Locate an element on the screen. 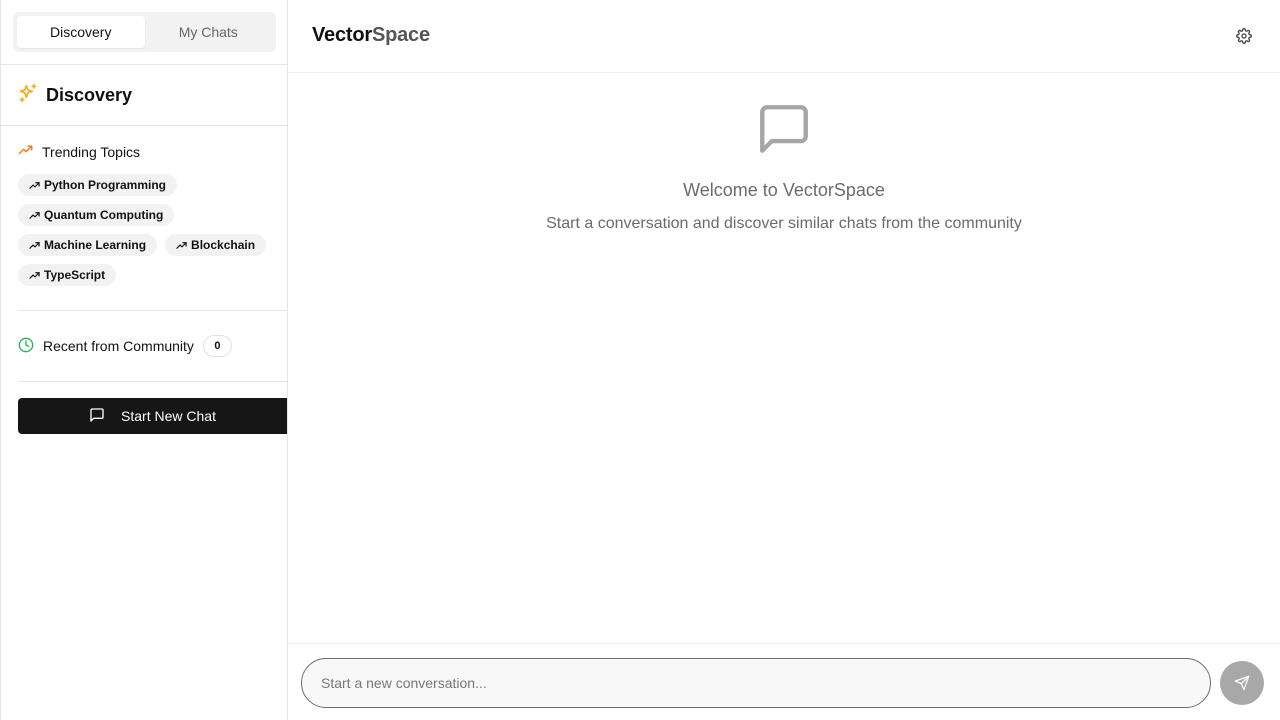  send-icon is located at coordinates (1242, 683).